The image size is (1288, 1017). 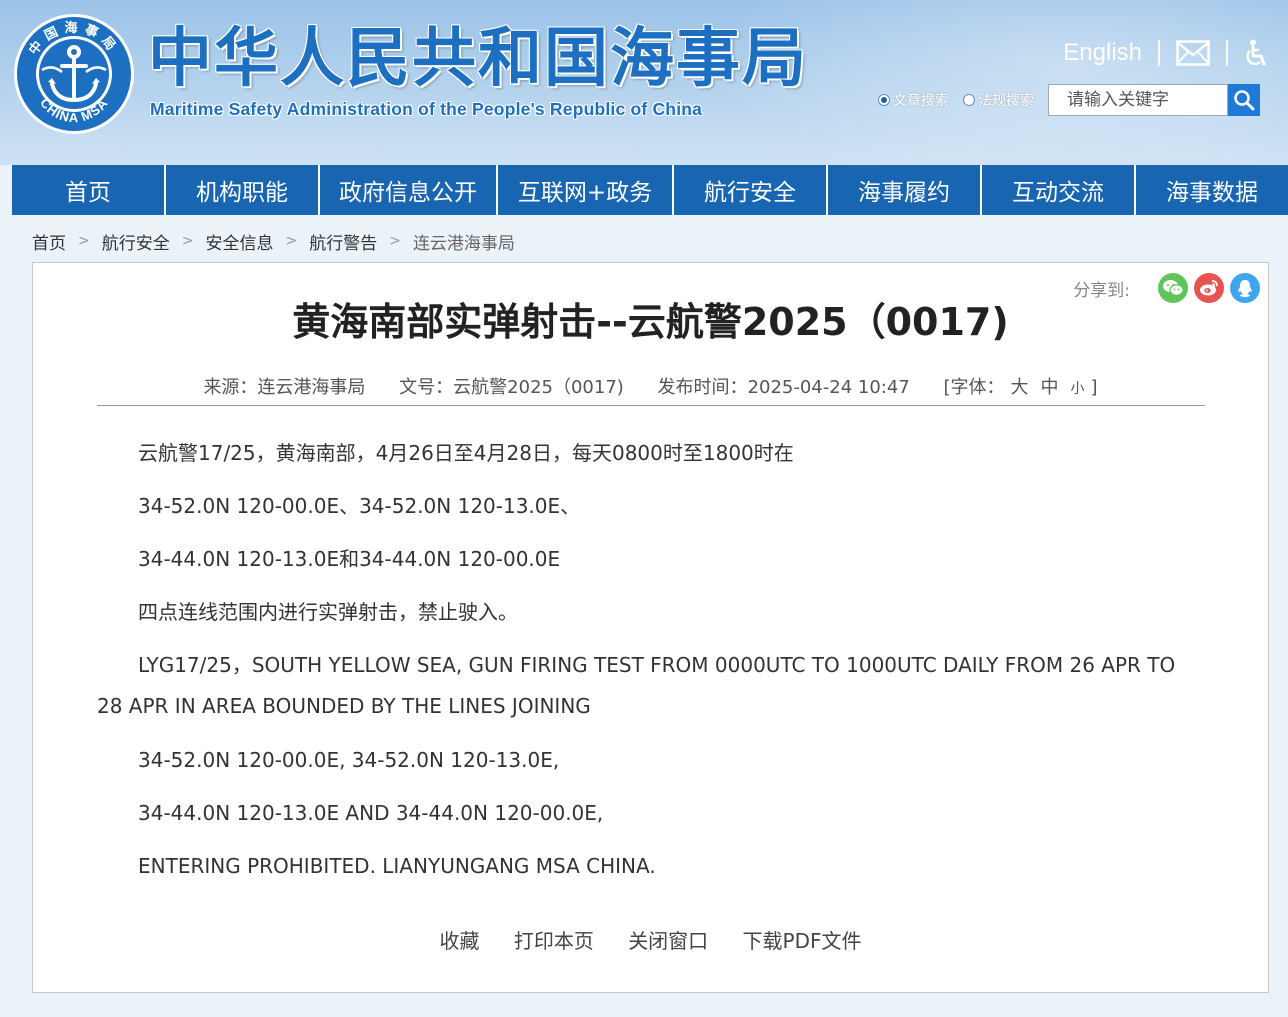 What do you see at coordinates (239, 241) in the screenshot?
I see `breadcrumb-safety-info: 安全信息` at bounding box center [239, 241].